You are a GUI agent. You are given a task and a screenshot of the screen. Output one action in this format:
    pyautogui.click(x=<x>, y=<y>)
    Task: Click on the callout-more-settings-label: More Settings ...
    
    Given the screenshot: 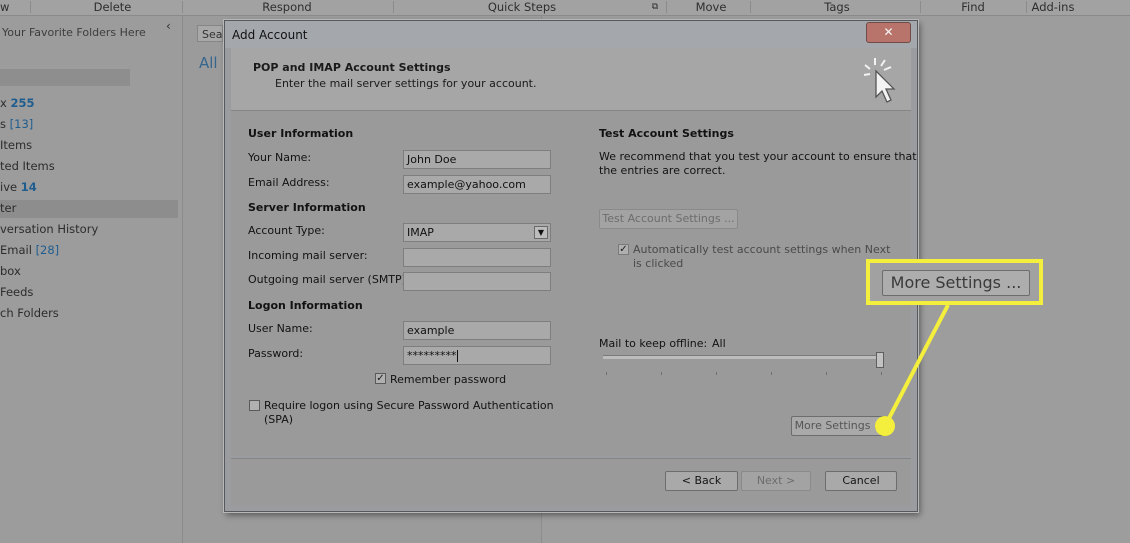 What is the action you would take?
    pyautogui.click(x=956, y=283)
    